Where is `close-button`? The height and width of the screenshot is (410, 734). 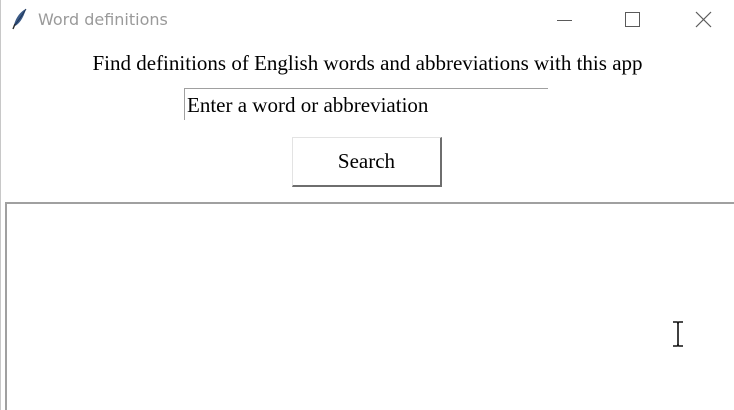
close-button is located at coordinates (703, 20).